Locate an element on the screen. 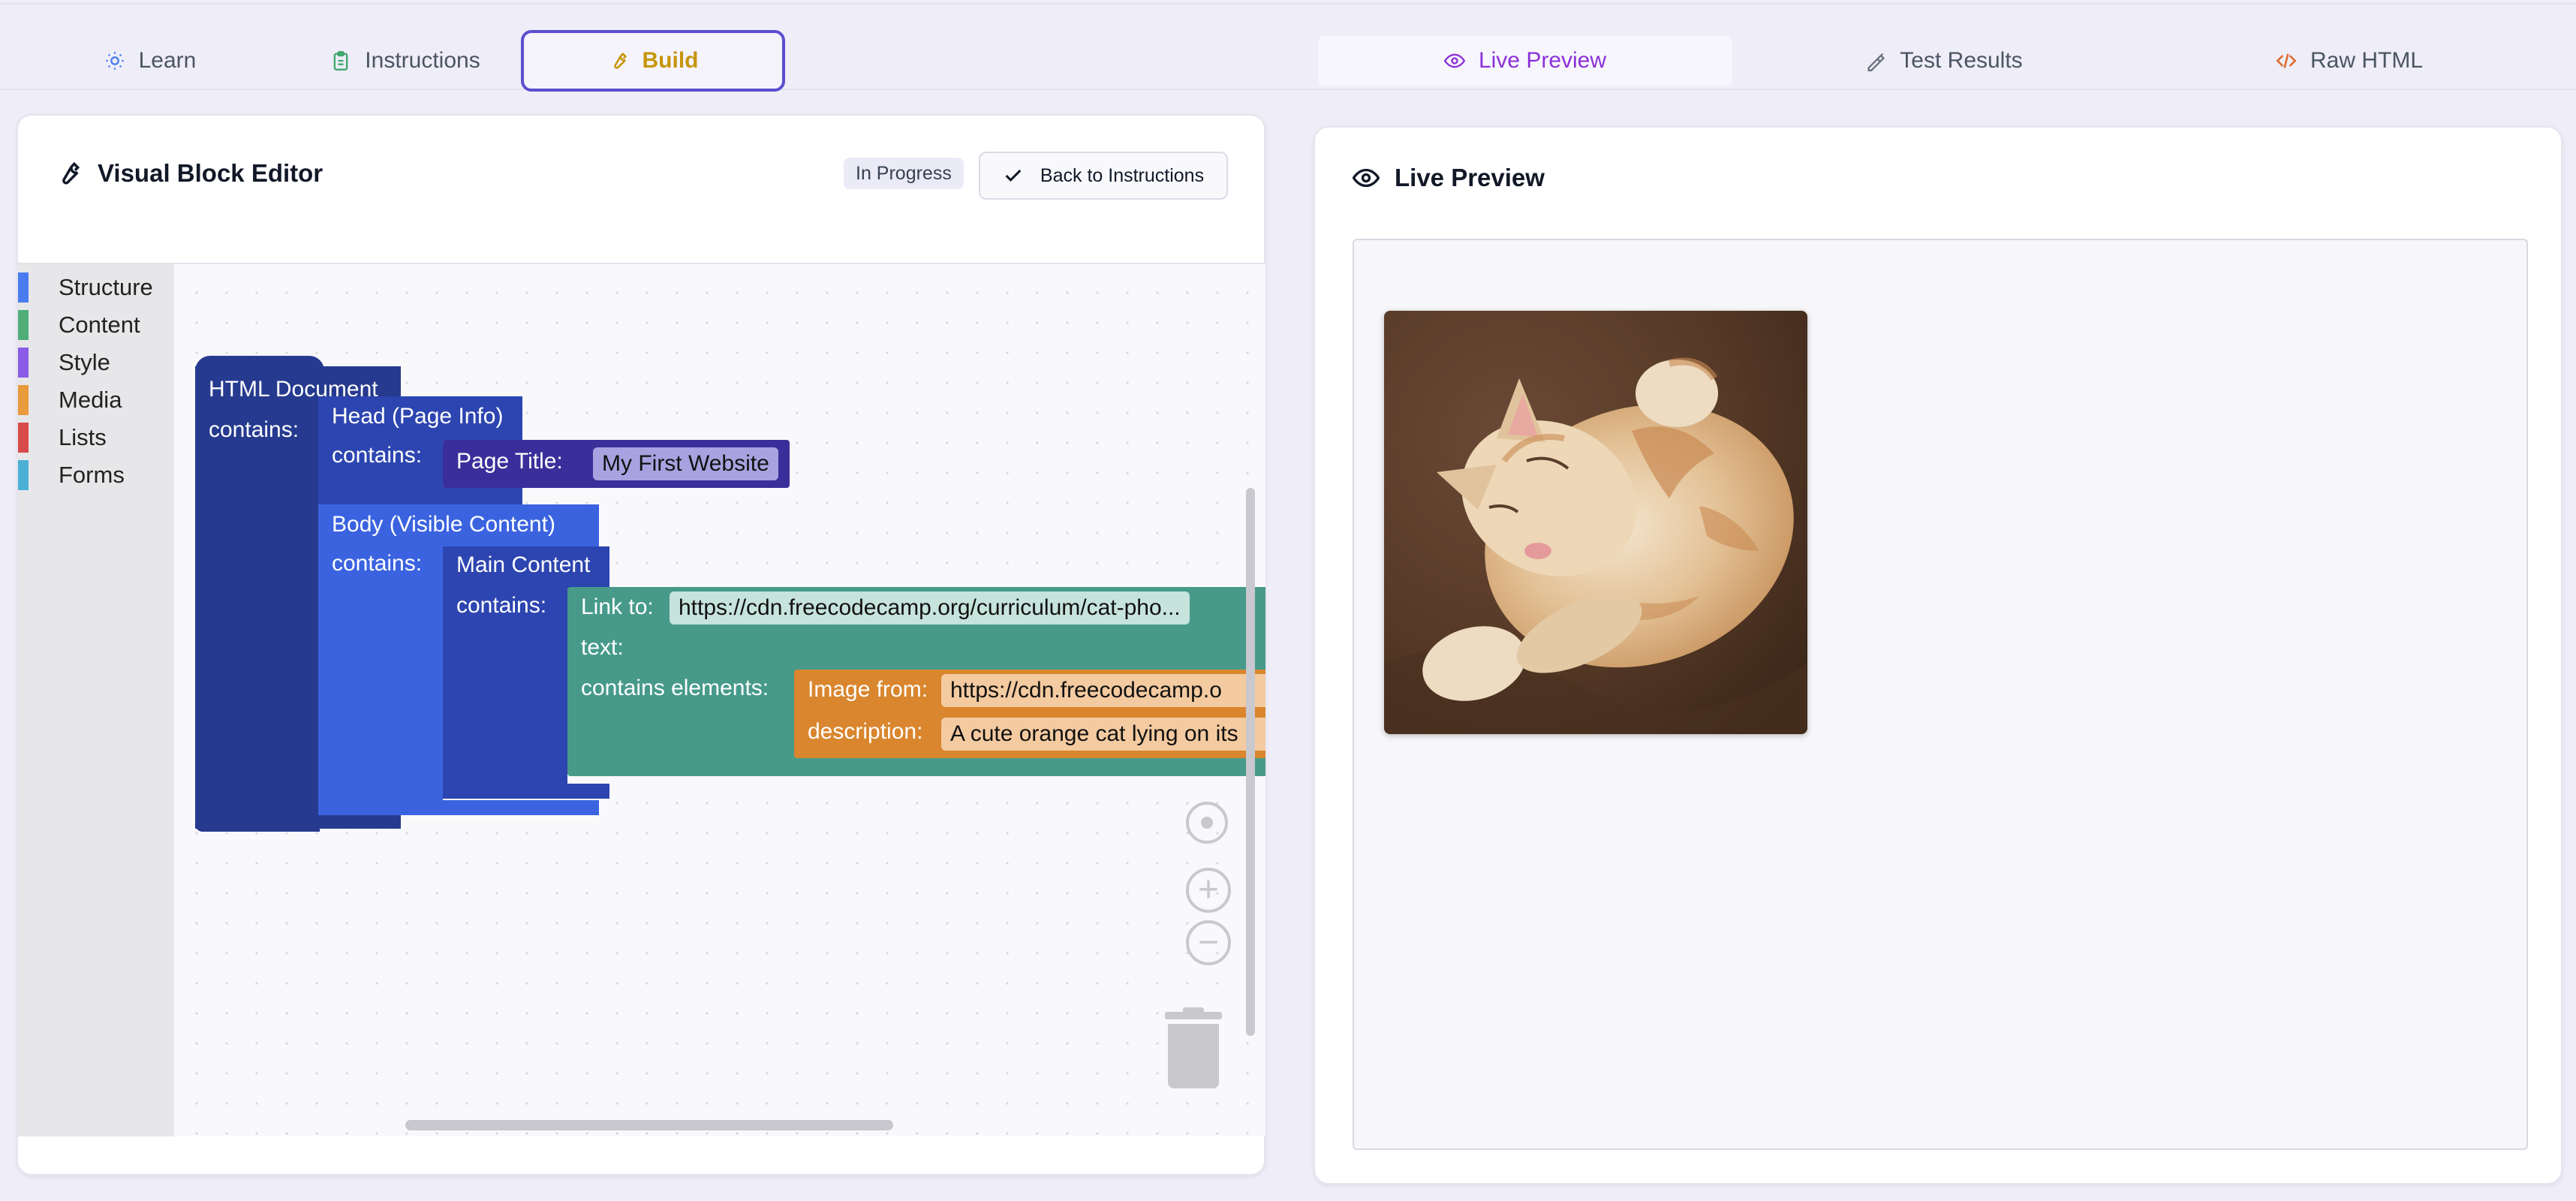  toolbox-category-content: Content is located at coordinates (96, 325).